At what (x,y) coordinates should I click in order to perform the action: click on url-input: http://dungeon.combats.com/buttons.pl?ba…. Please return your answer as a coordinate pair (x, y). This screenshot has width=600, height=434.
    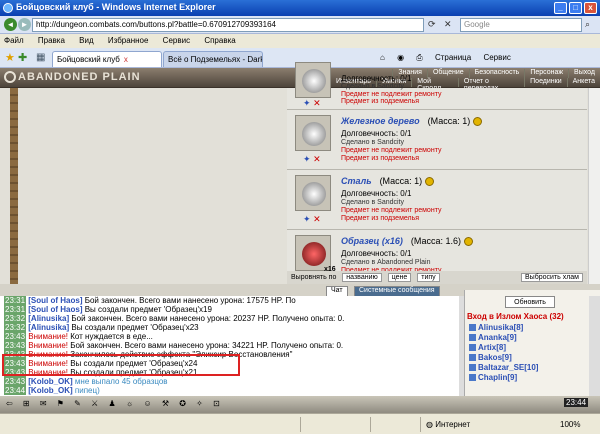
    Looking at the image, I should click on (228, 25).